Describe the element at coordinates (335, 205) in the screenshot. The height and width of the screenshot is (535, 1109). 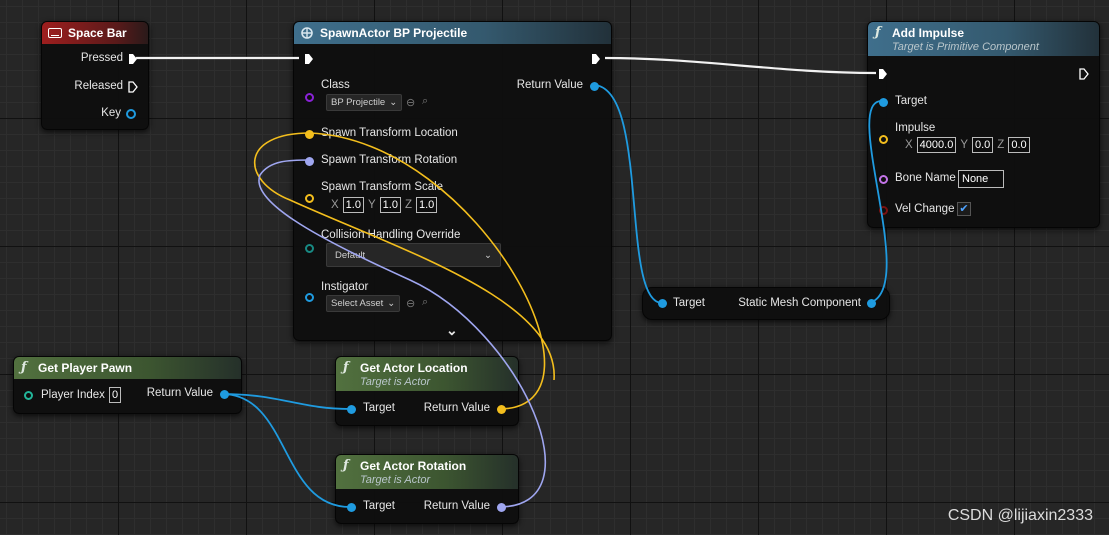
I see `axis-x-label: X` at that location.